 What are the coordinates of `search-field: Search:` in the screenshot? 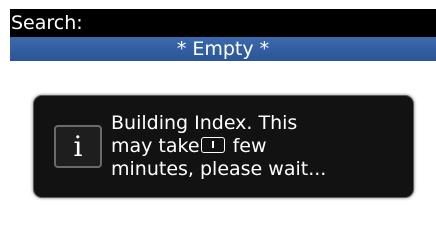 It's located at (223, 23).